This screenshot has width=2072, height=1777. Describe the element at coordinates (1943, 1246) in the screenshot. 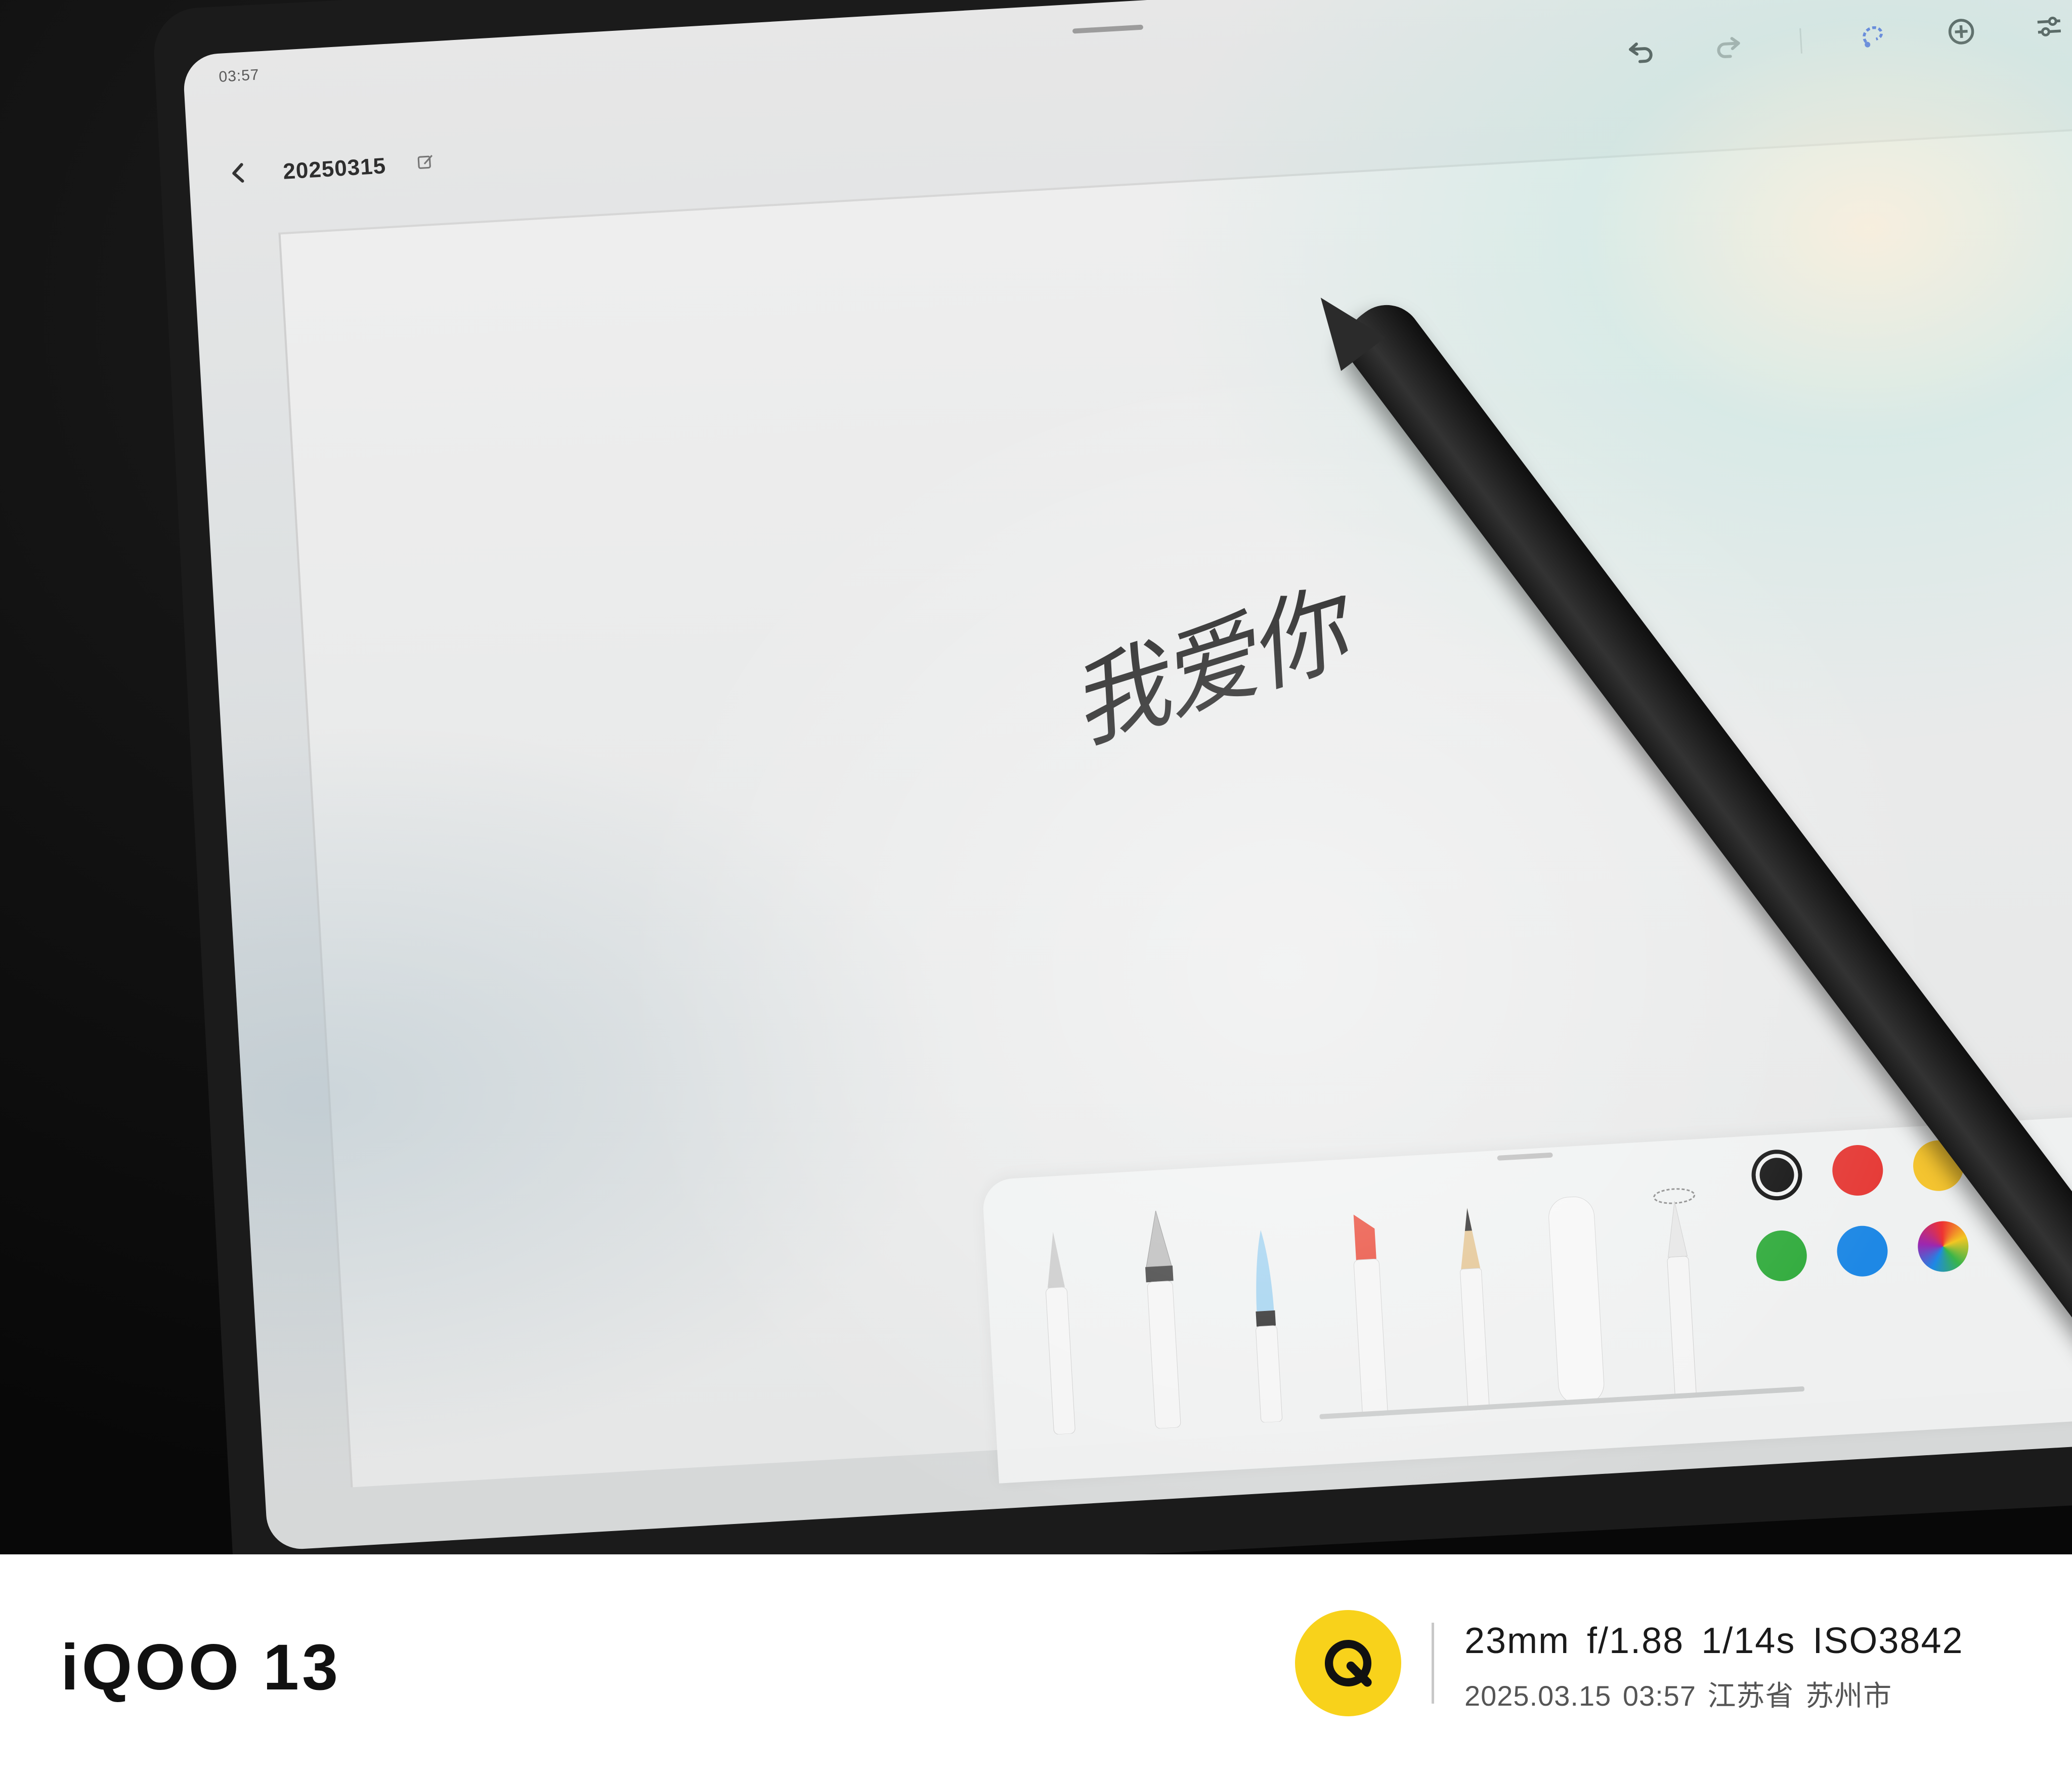

I see `color-wheel-swatch` at that location.